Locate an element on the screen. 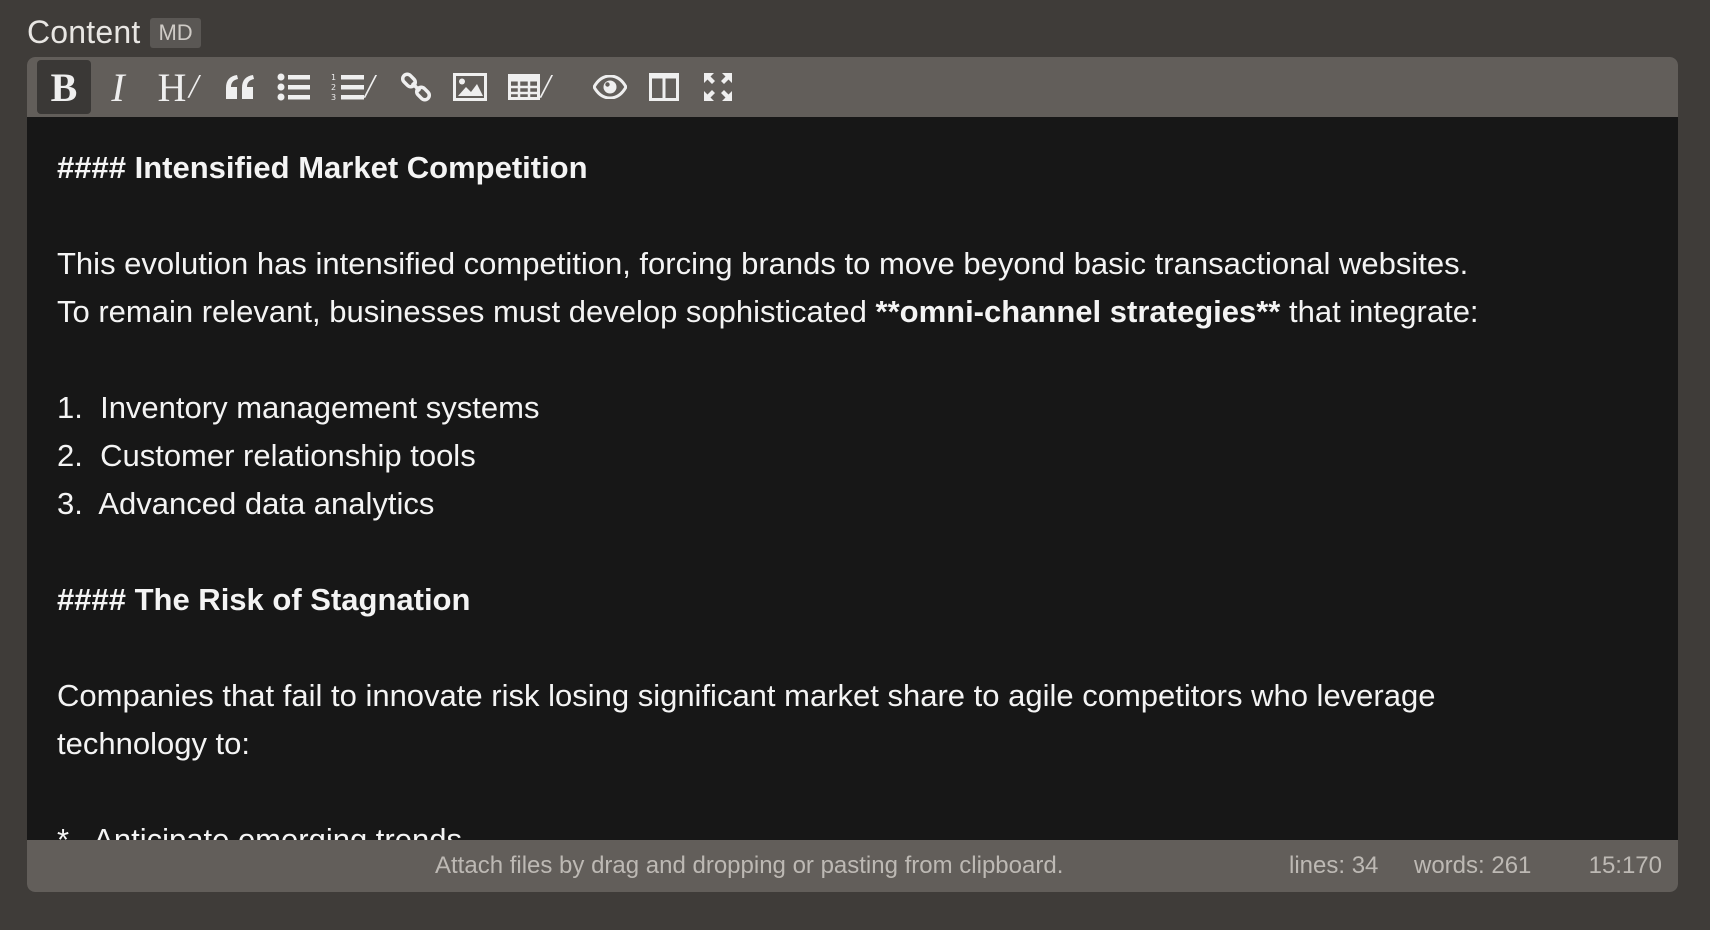 Image resolution: width=1710 pixels, height=930 pixels. link-button is located at coordinates (416, 87).